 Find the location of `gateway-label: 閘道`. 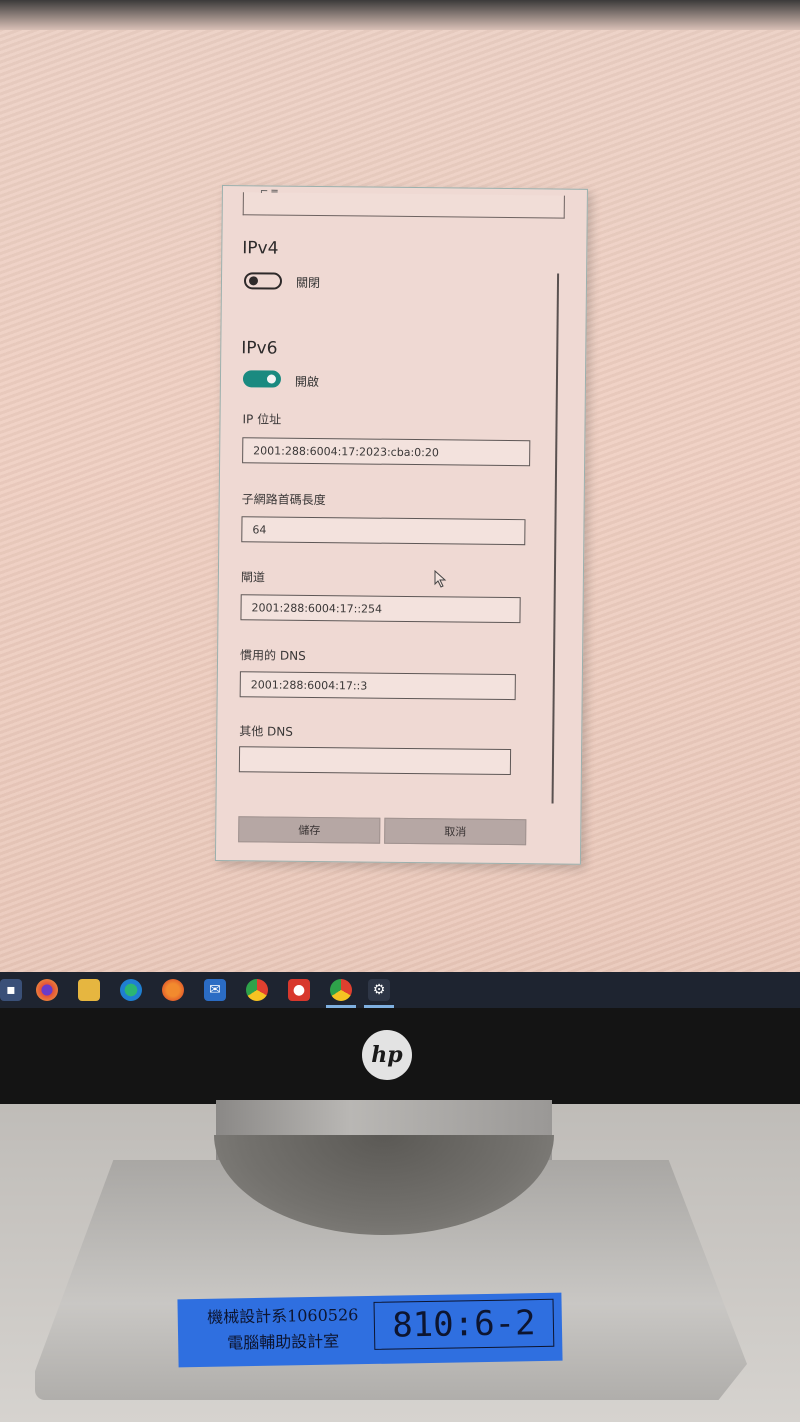

gateway-label: 閘道 is located at coordinates (252, 577).